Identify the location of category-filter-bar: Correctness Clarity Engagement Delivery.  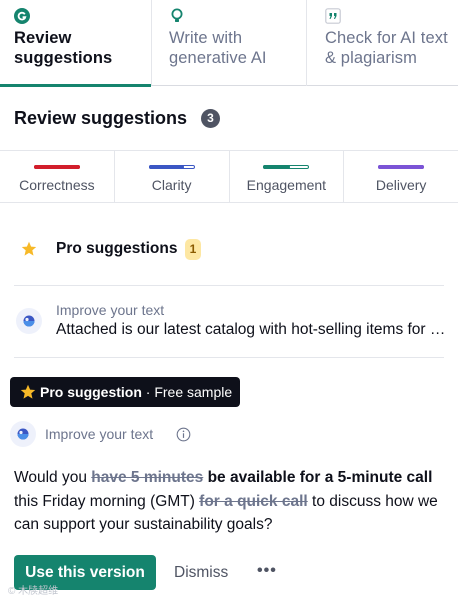
(229, 176).